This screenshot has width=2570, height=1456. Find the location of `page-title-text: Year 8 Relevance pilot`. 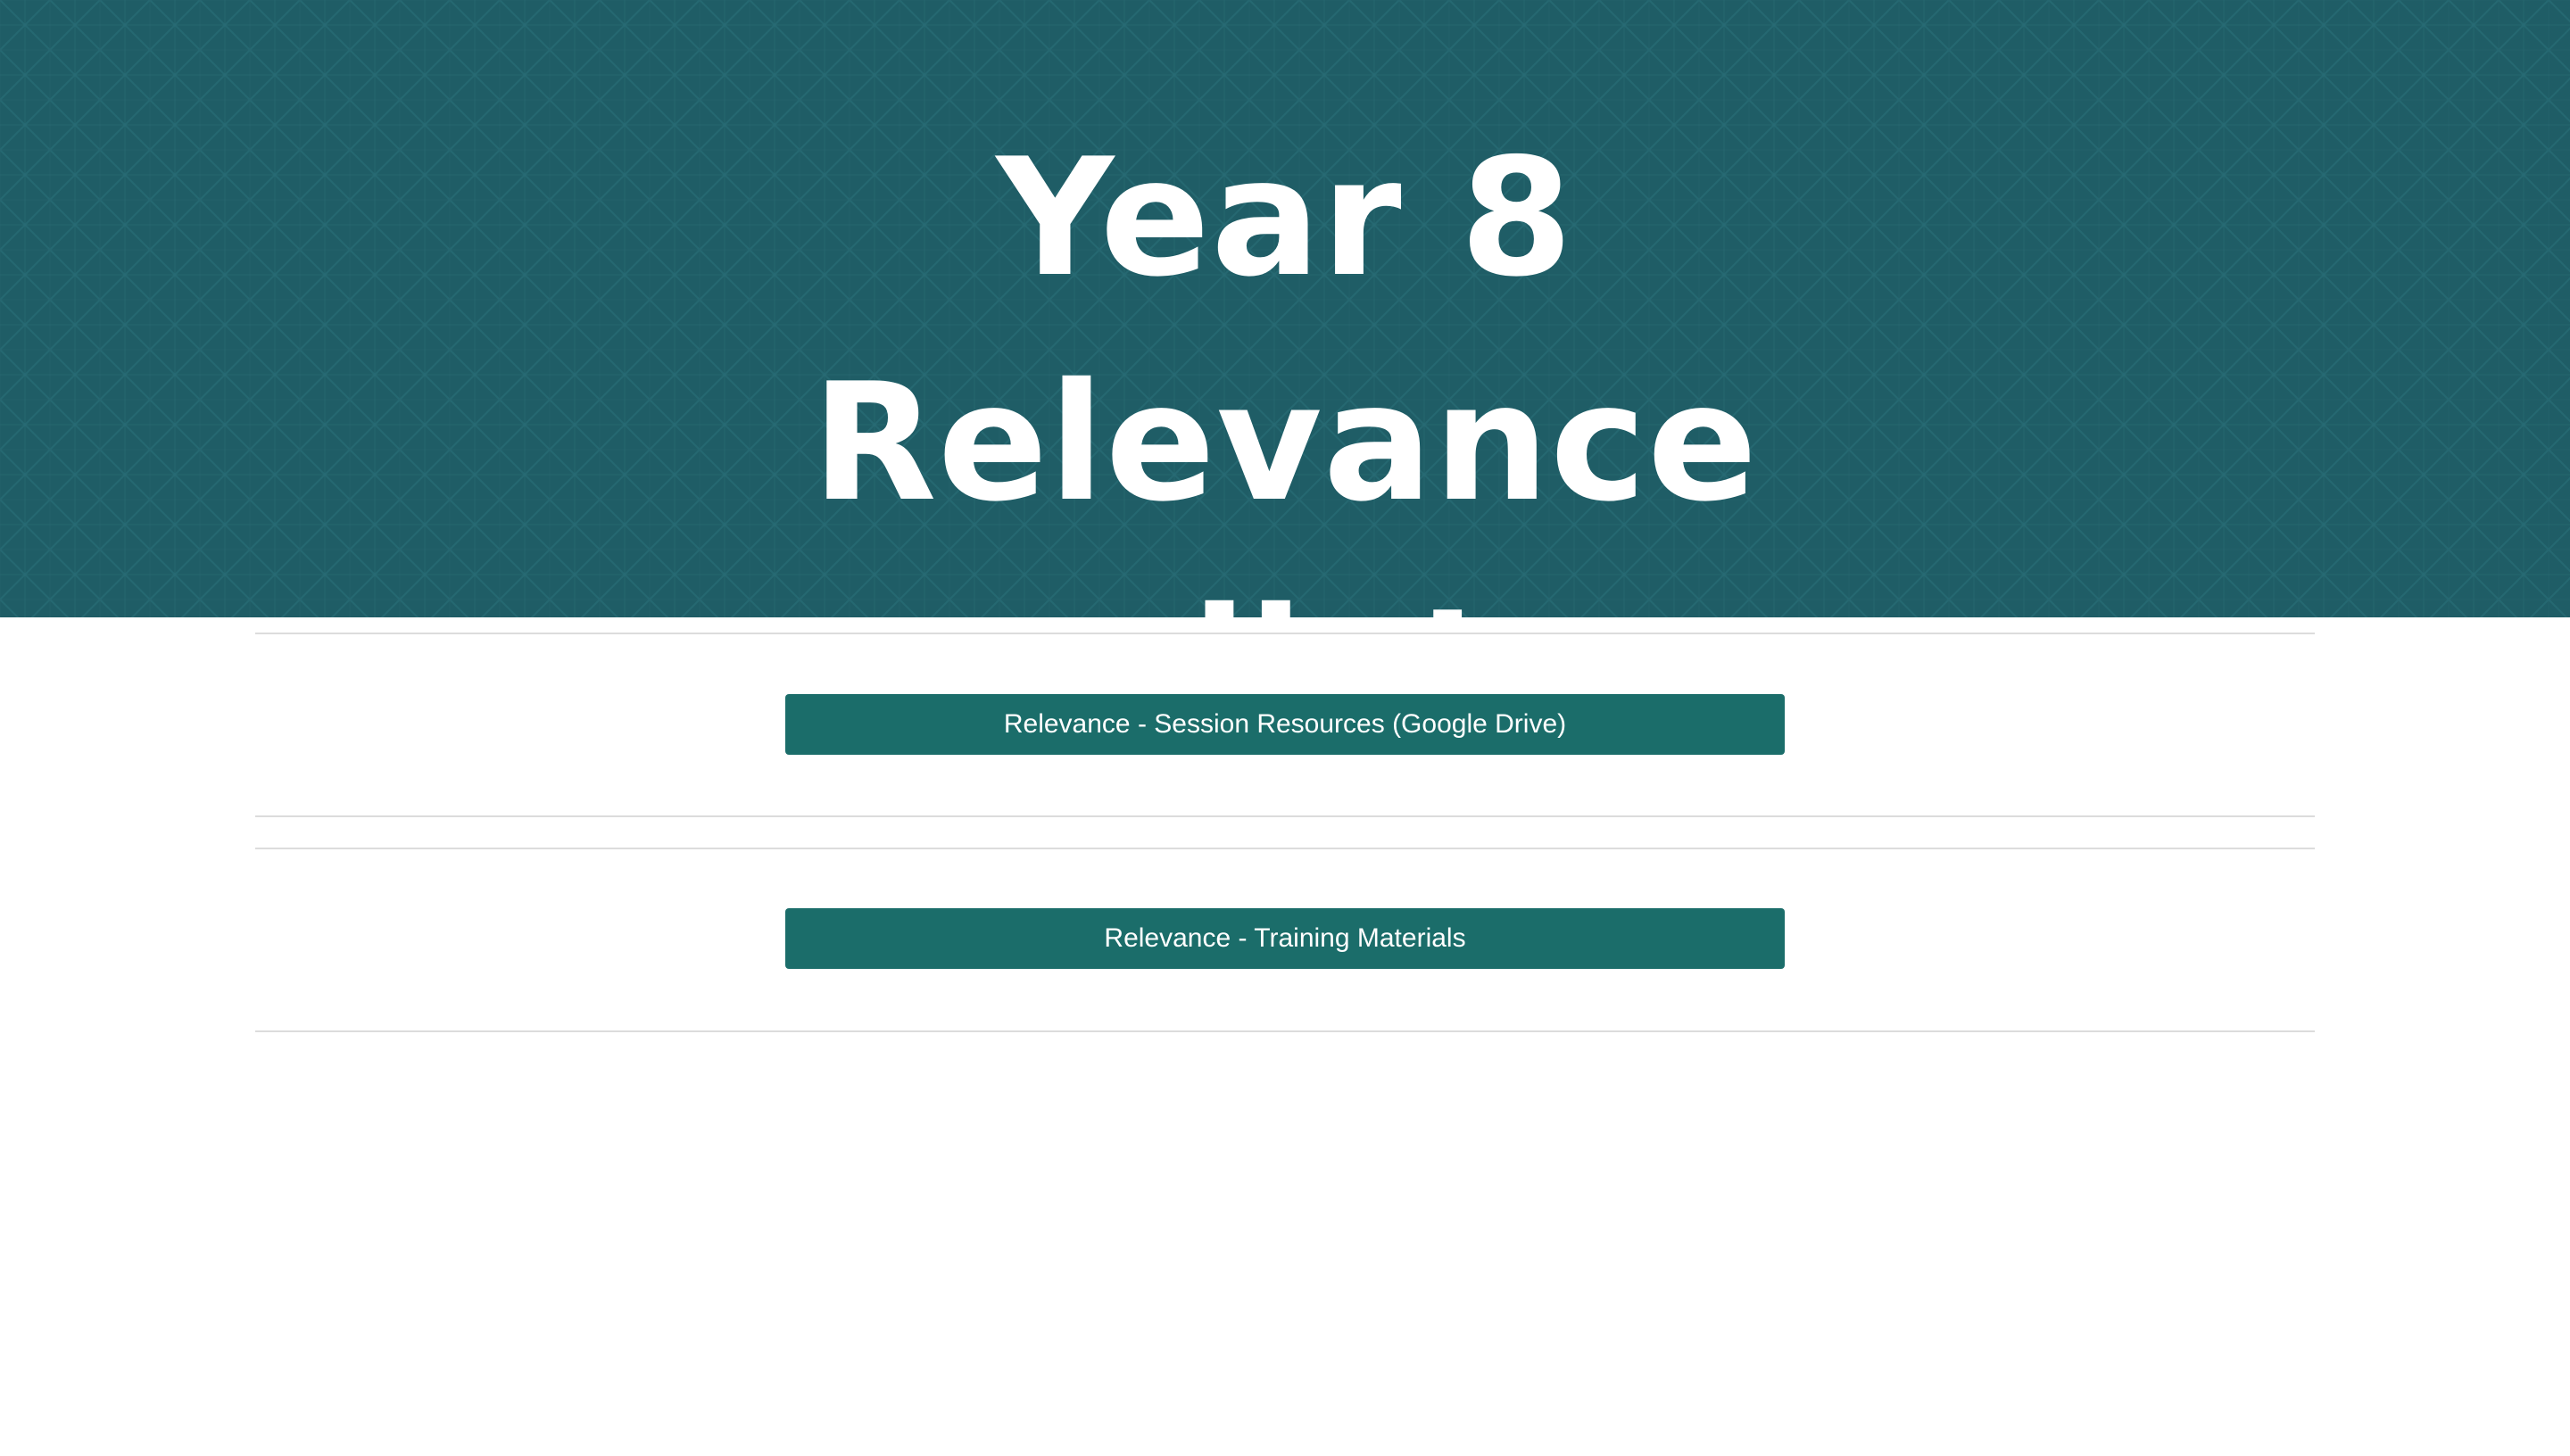

page-title-text: Year 8 Relevance pilot is located at coordinates (1285, 370).